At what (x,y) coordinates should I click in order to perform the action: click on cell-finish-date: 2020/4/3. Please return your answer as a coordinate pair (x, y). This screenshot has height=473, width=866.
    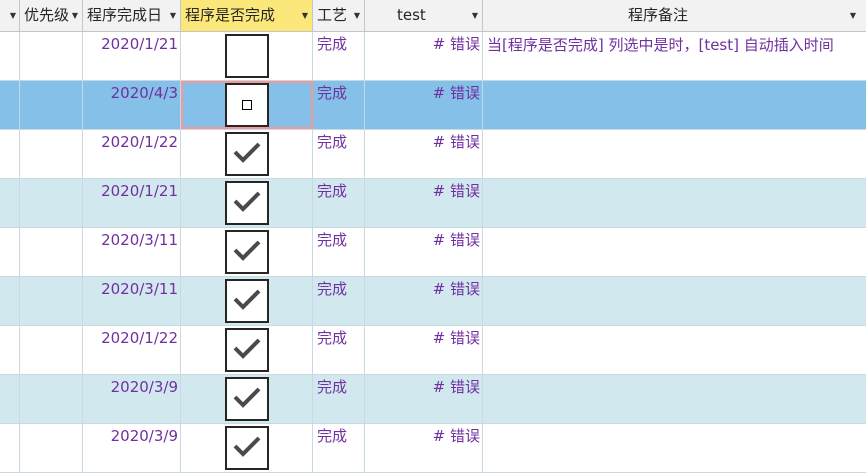
    Looking at the image, I should click on (132, 105).